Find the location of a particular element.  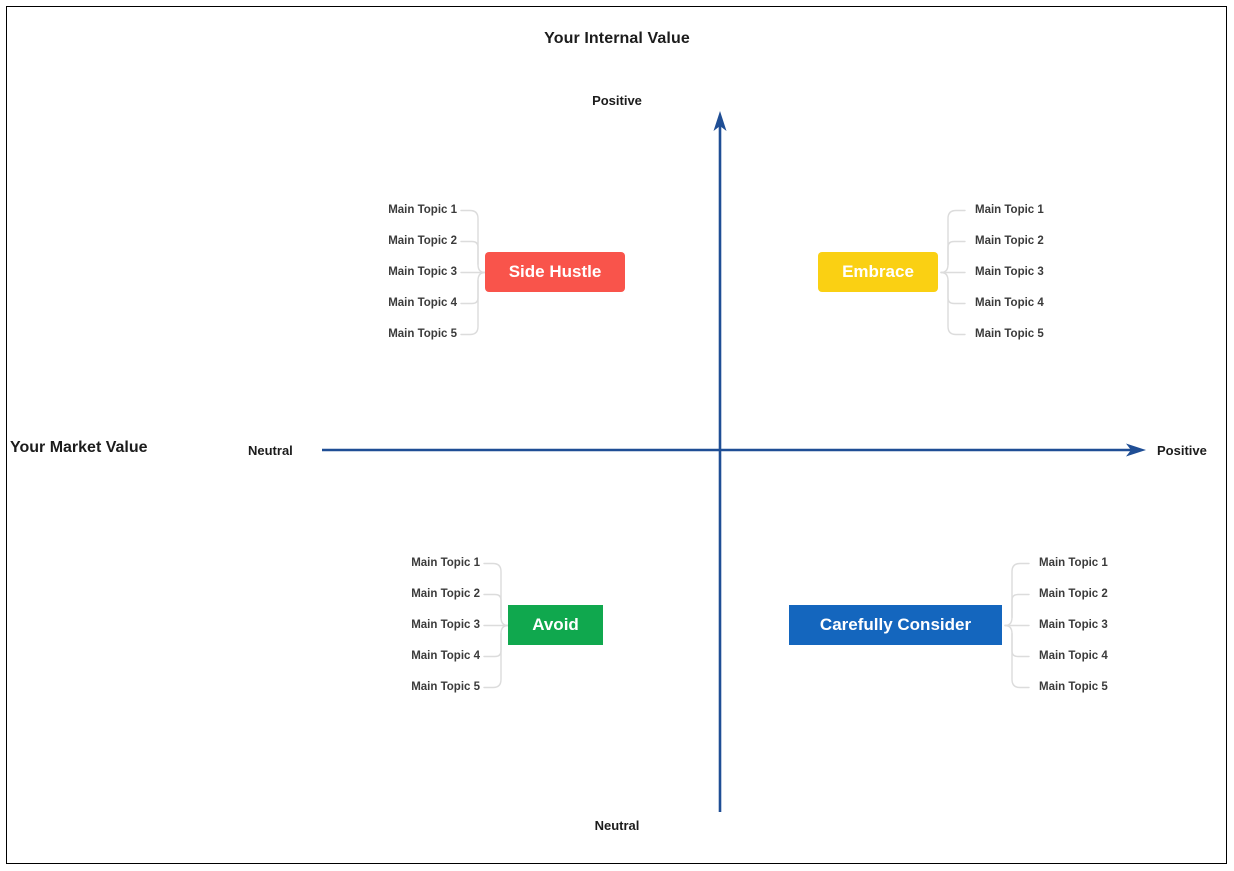

y-axis-bottom-label: Neutral is located at coordinates (617, 825).